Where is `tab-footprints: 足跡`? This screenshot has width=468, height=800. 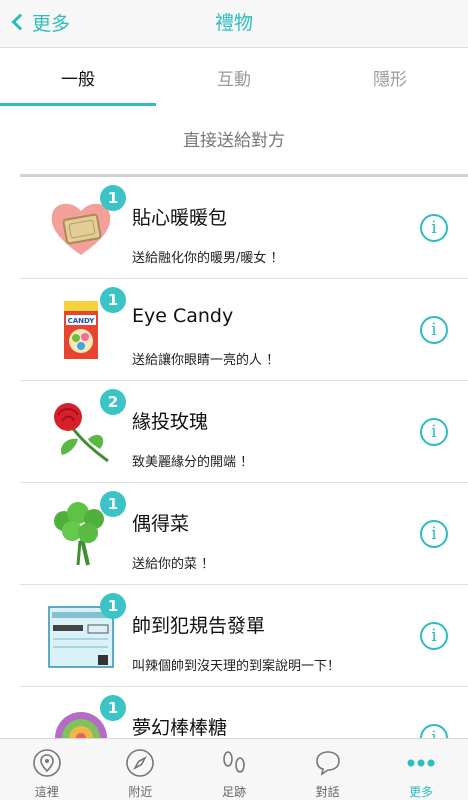
tab-footprints: 足跡 is located at coordinates (234, 769).